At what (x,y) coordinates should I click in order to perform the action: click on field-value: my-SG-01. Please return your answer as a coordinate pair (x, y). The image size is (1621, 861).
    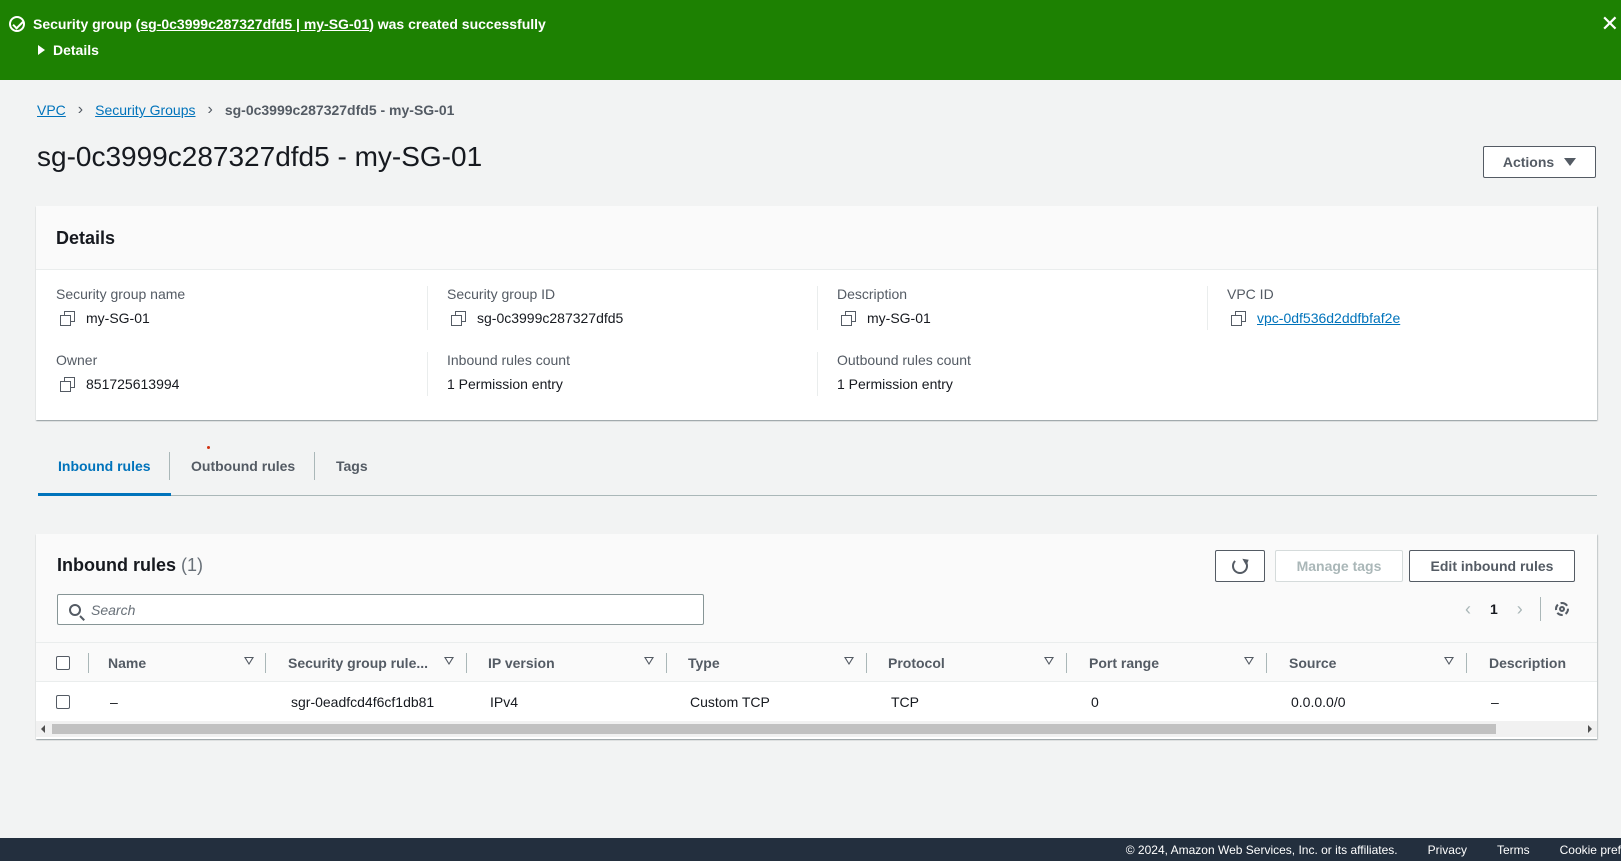
    Looking at the image, I should click on (118, 318).